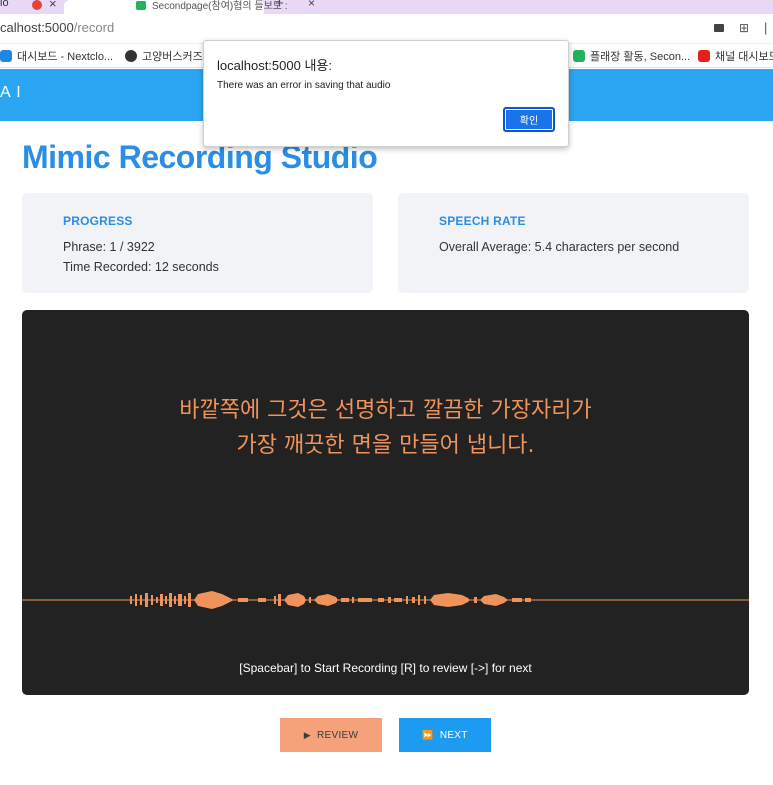 This screenshot has height=785, width=773. What do you see at coordinates (453, 735) in the screenshot?
I see `next-label: NEXT` at bounding box center [453, 735].